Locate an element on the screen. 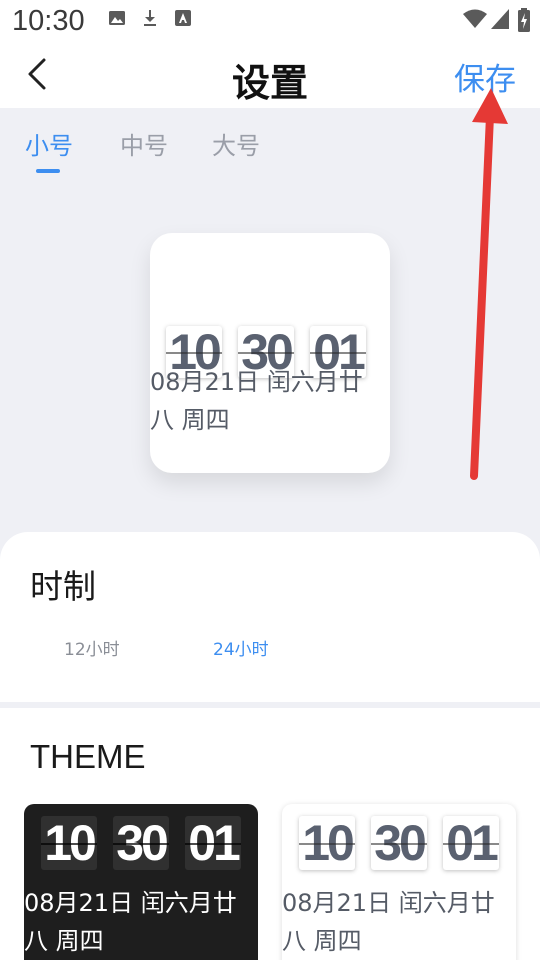  theme-dark-digits: 10 30 01 is located at coordinates (141, 843).